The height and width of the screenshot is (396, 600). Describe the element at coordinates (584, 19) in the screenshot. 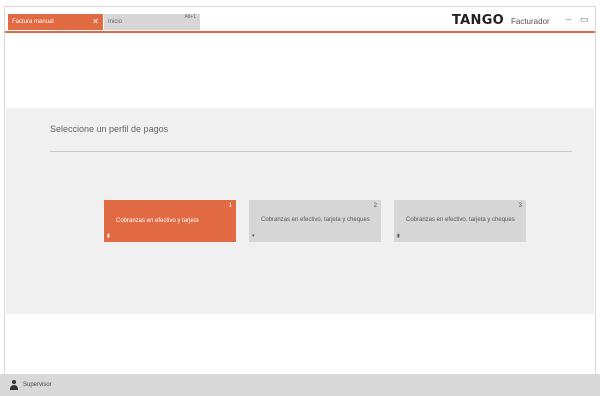

I see `restore-icon: ▭` at that location.